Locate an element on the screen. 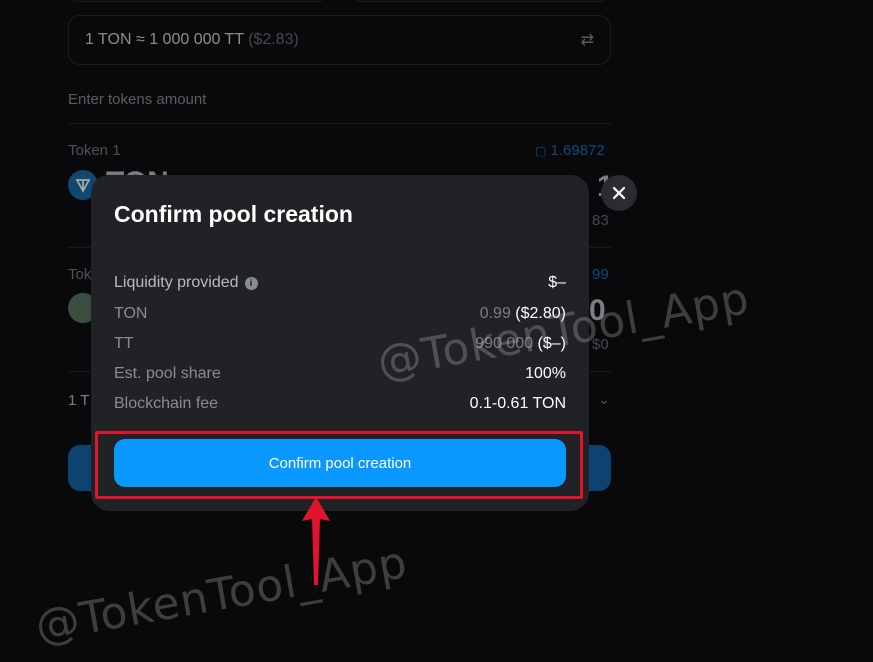 The image size is (873, 662). modal-title: Confirm pool creation is located at coordinates (233, 214).